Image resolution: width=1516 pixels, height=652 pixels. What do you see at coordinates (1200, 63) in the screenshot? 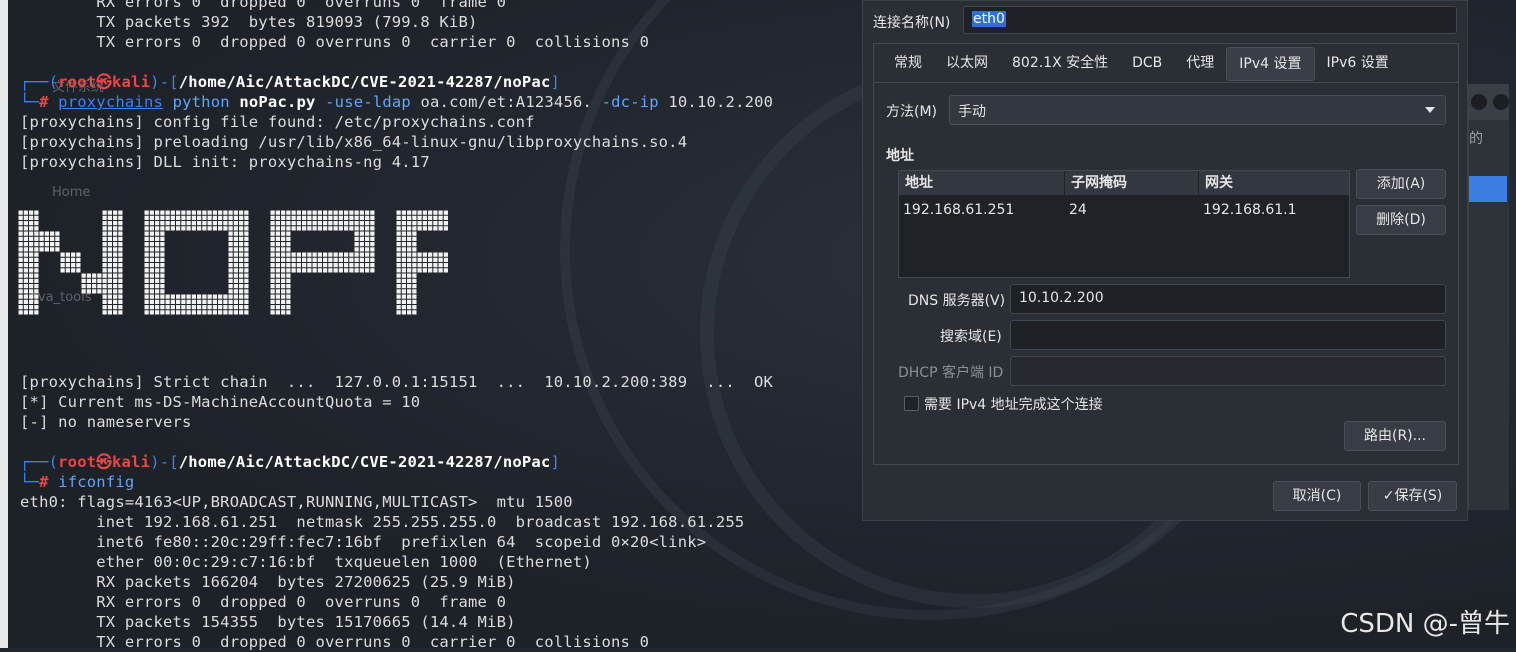
I see `tab-proxy: 代理` at bounding box center [1200, 63].